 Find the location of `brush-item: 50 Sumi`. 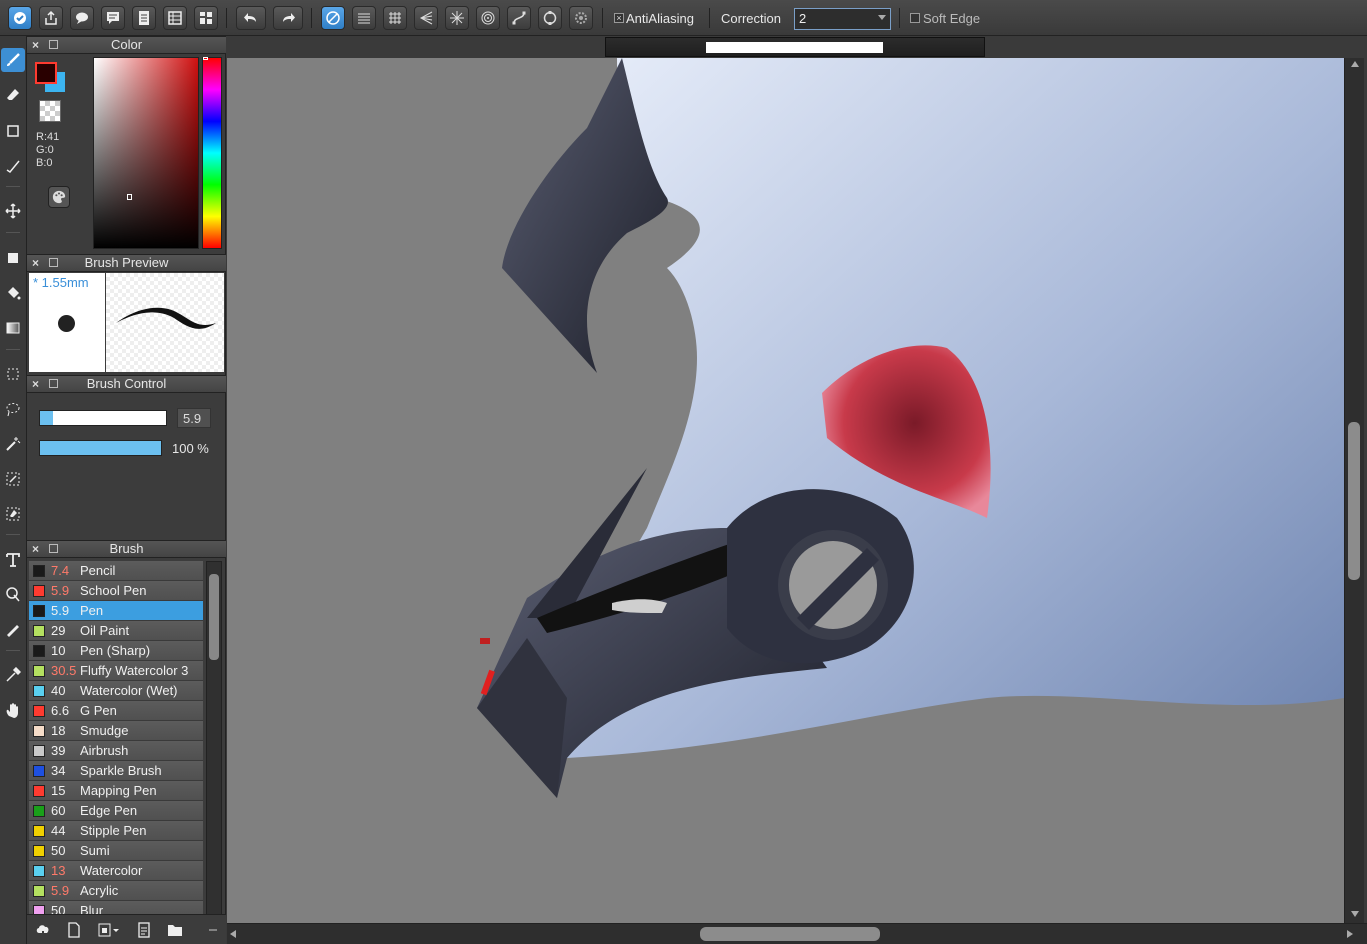

brush-item: 50 Sumi is located at coordinates (116, 851).